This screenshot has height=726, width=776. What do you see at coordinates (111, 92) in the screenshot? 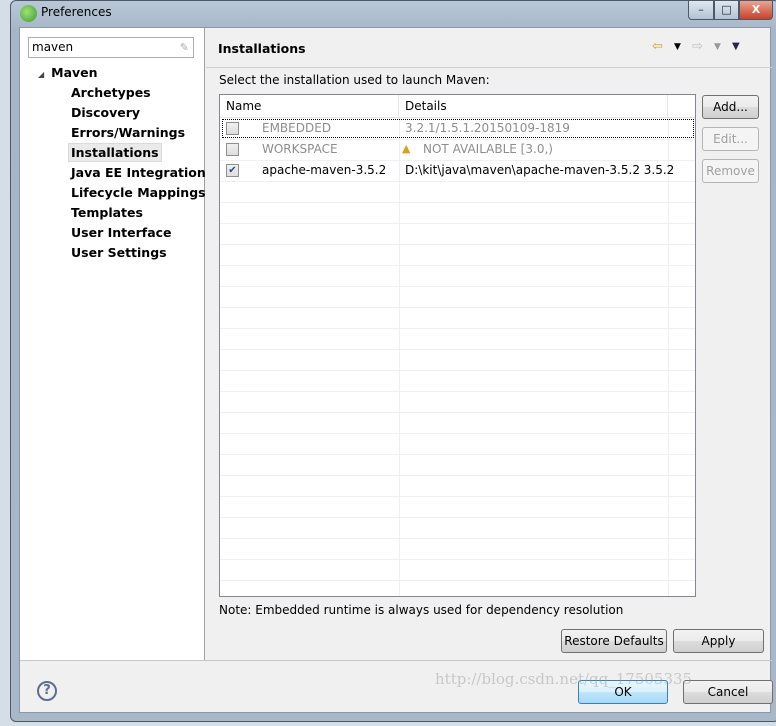
I see `tree-item-archetypes: Archetypes` at bounding box center [111, 92].